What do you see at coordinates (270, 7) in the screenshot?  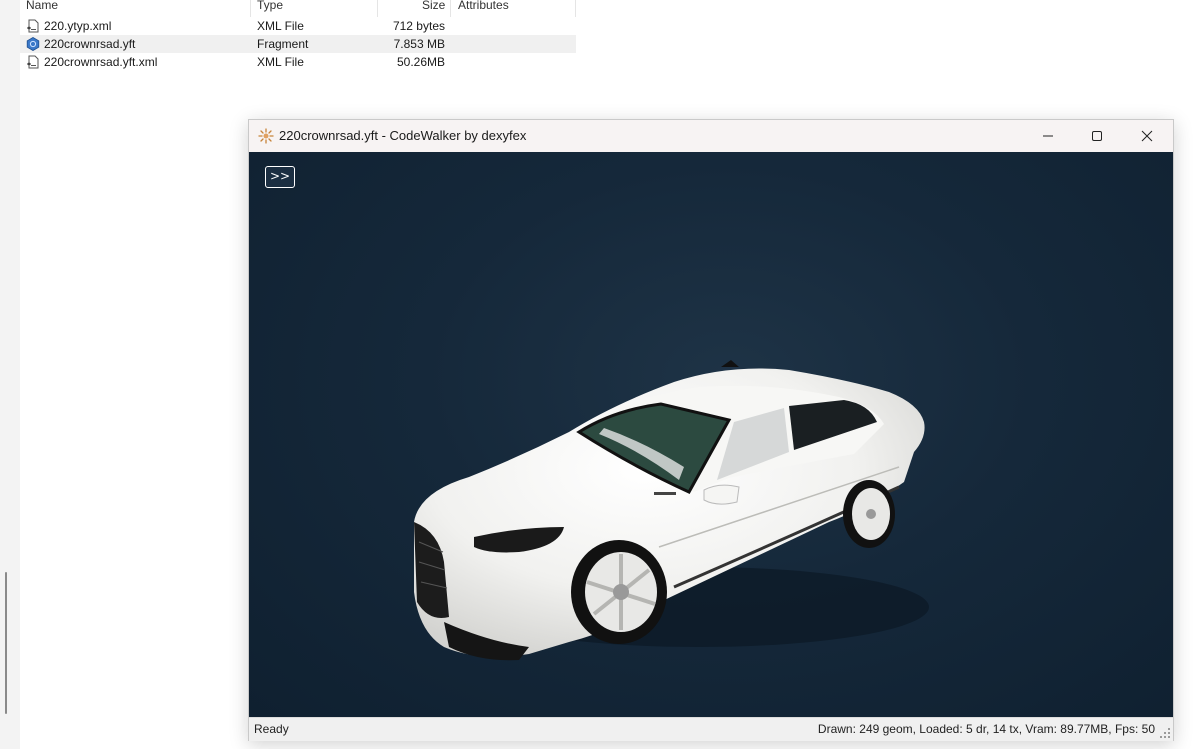 I see `column-header-type: Type` at bounding box center [270, 7].